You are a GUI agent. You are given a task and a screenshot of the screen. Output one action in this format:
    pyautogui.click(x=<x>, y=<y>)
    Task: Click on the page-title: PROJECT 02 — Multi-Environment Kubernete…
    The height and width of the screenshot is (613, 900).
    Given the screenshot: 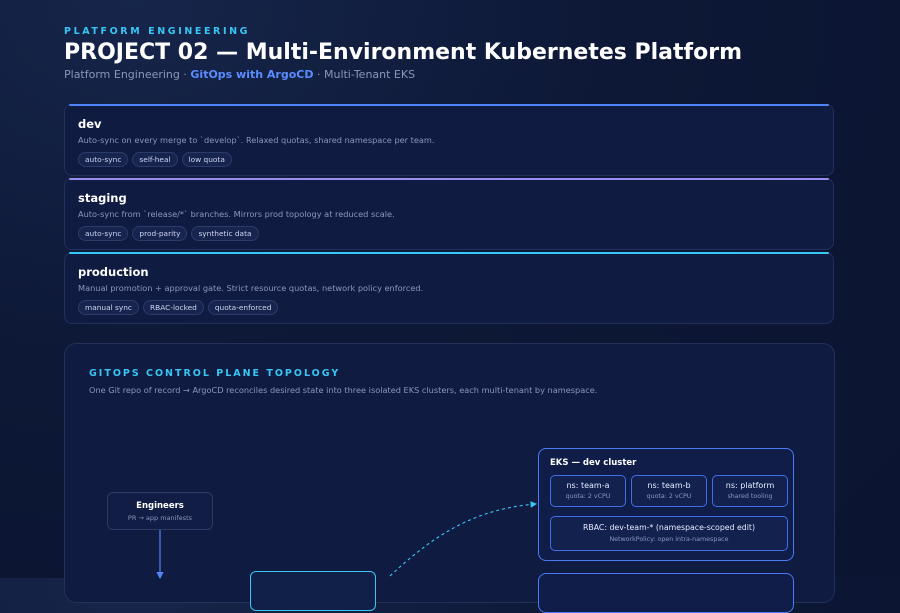 What is the action you would take?
    pyautogui.click(x=403, y=52)
    